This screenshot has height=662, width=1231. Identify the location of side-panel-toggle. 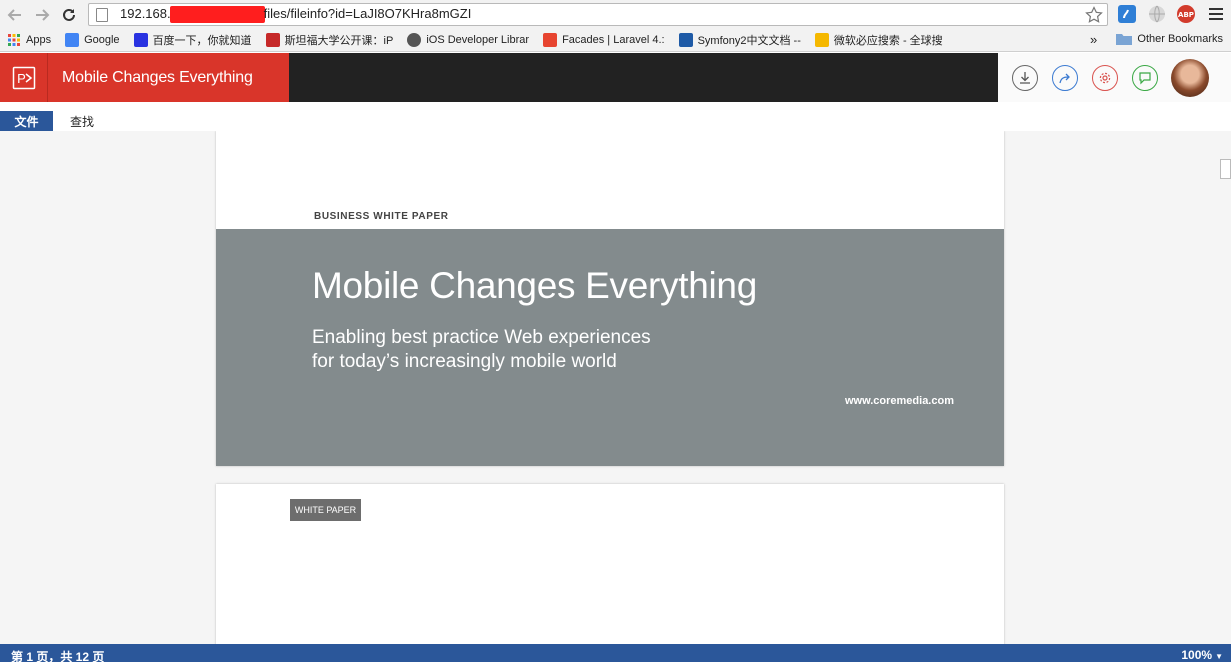
(1225, 169).